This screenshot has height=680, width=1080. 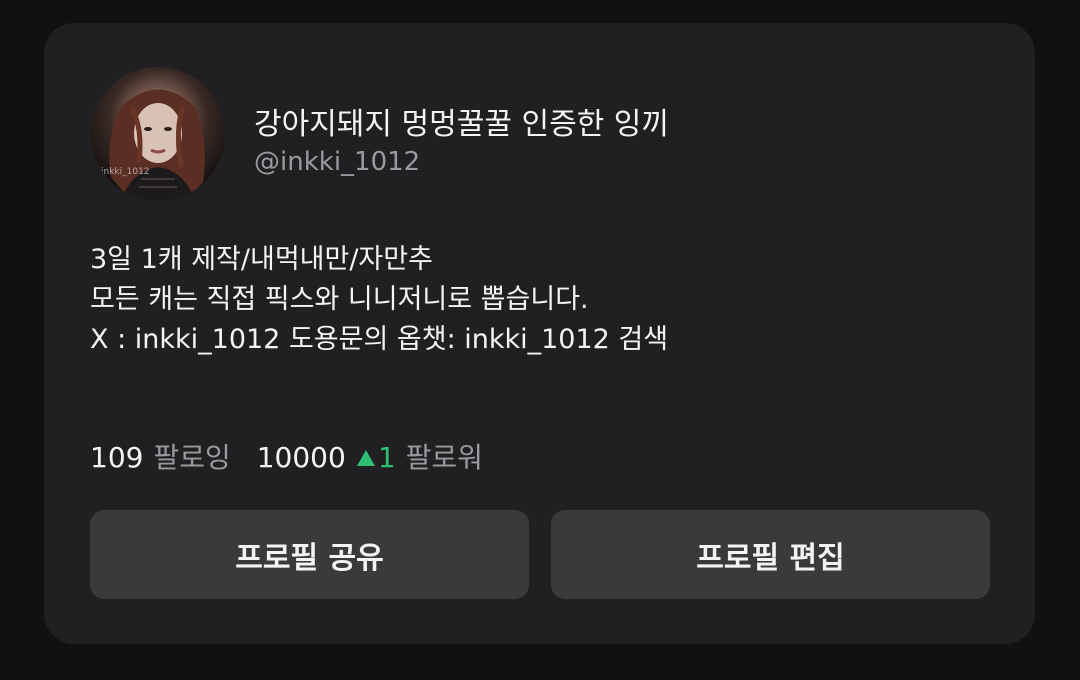 I want to click on edit-profile-button: 프로필 편집, so click(x=770, y=554).